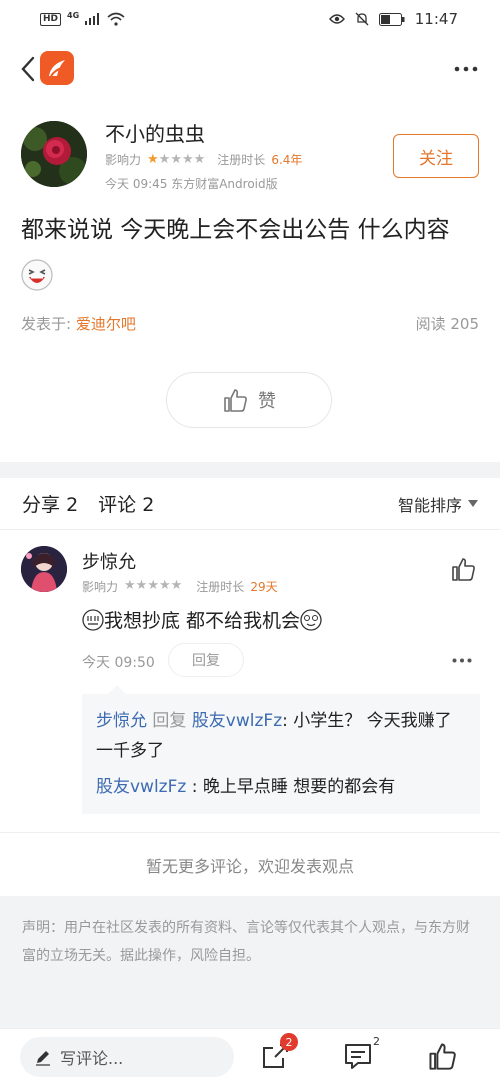  I want to click on comment-icon, so click(358, 1056).